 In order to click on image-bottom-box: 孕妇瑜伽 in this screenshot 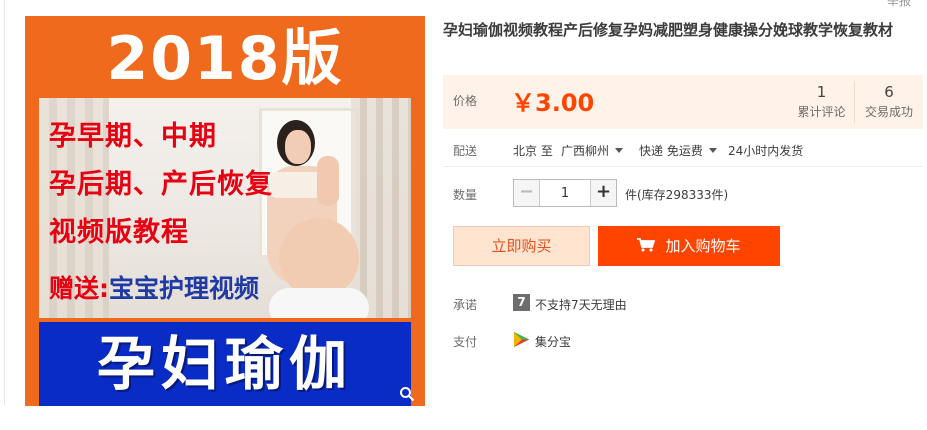, I will do `click(225, 362)`.